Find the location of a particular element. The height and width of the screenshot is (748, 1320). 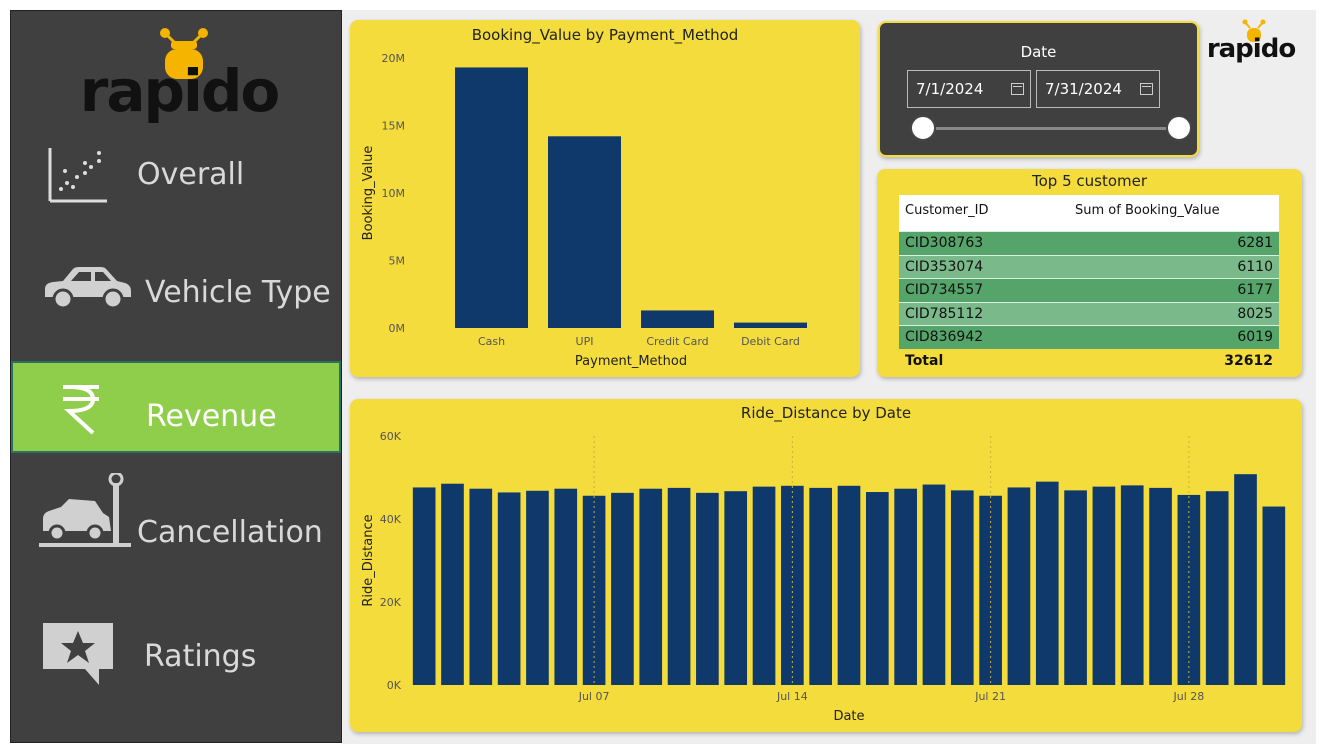

car-crash-icon is located at coordinates (85, 510).